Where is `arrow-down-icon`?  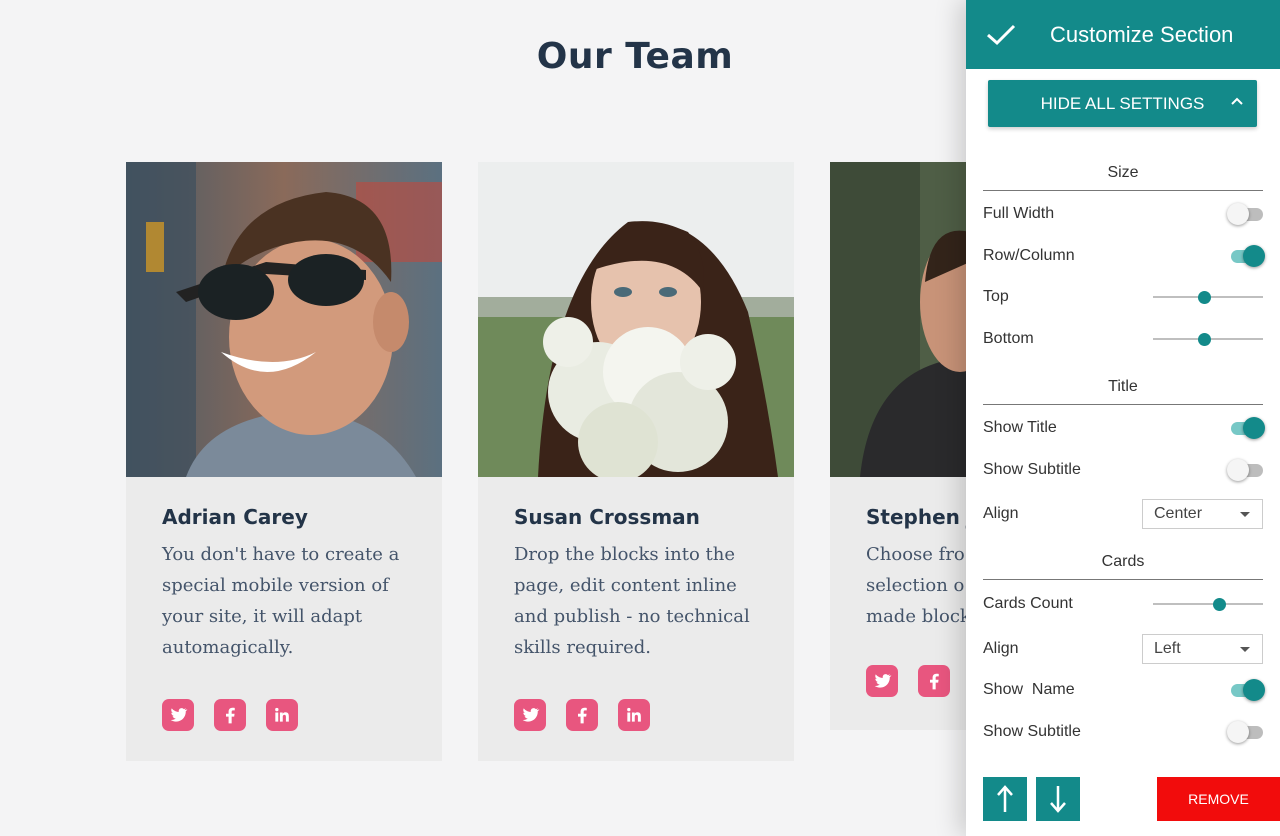
arrow-down-icon is located at coordinates (1058, 799).